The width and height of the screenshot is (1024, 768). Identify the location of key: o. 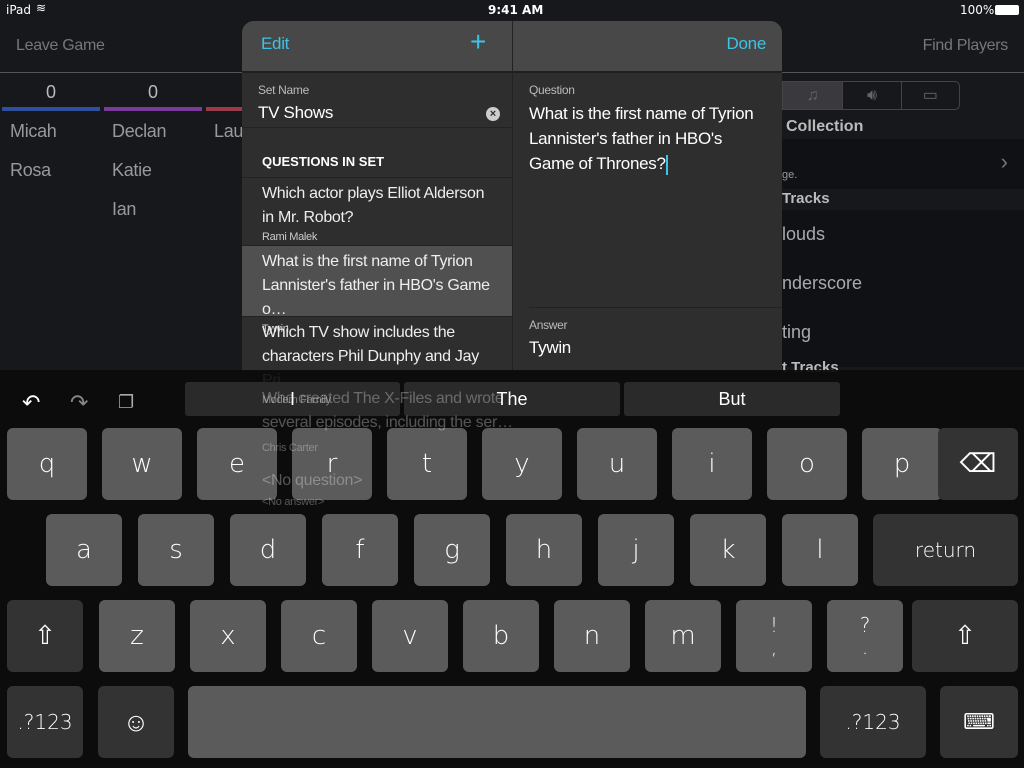
(807, 464).